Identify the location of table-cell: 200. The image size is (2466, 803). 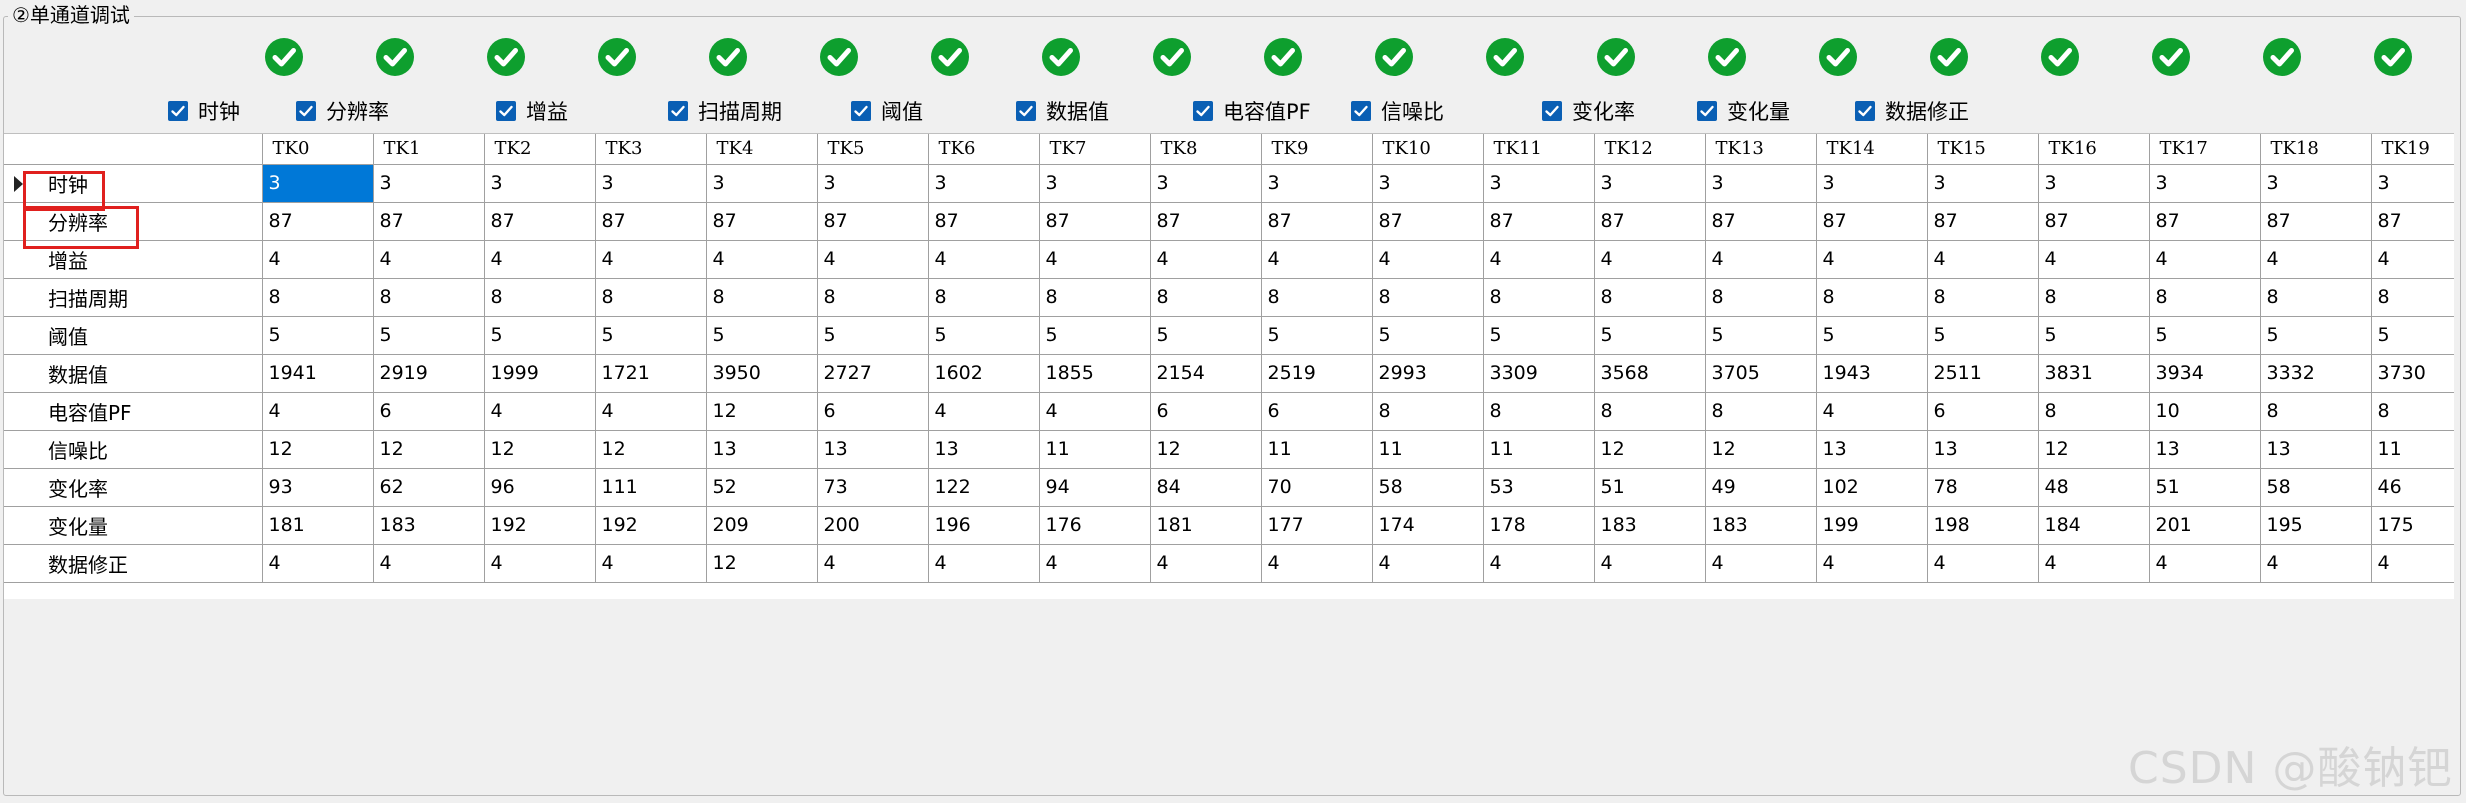
(872, 525).